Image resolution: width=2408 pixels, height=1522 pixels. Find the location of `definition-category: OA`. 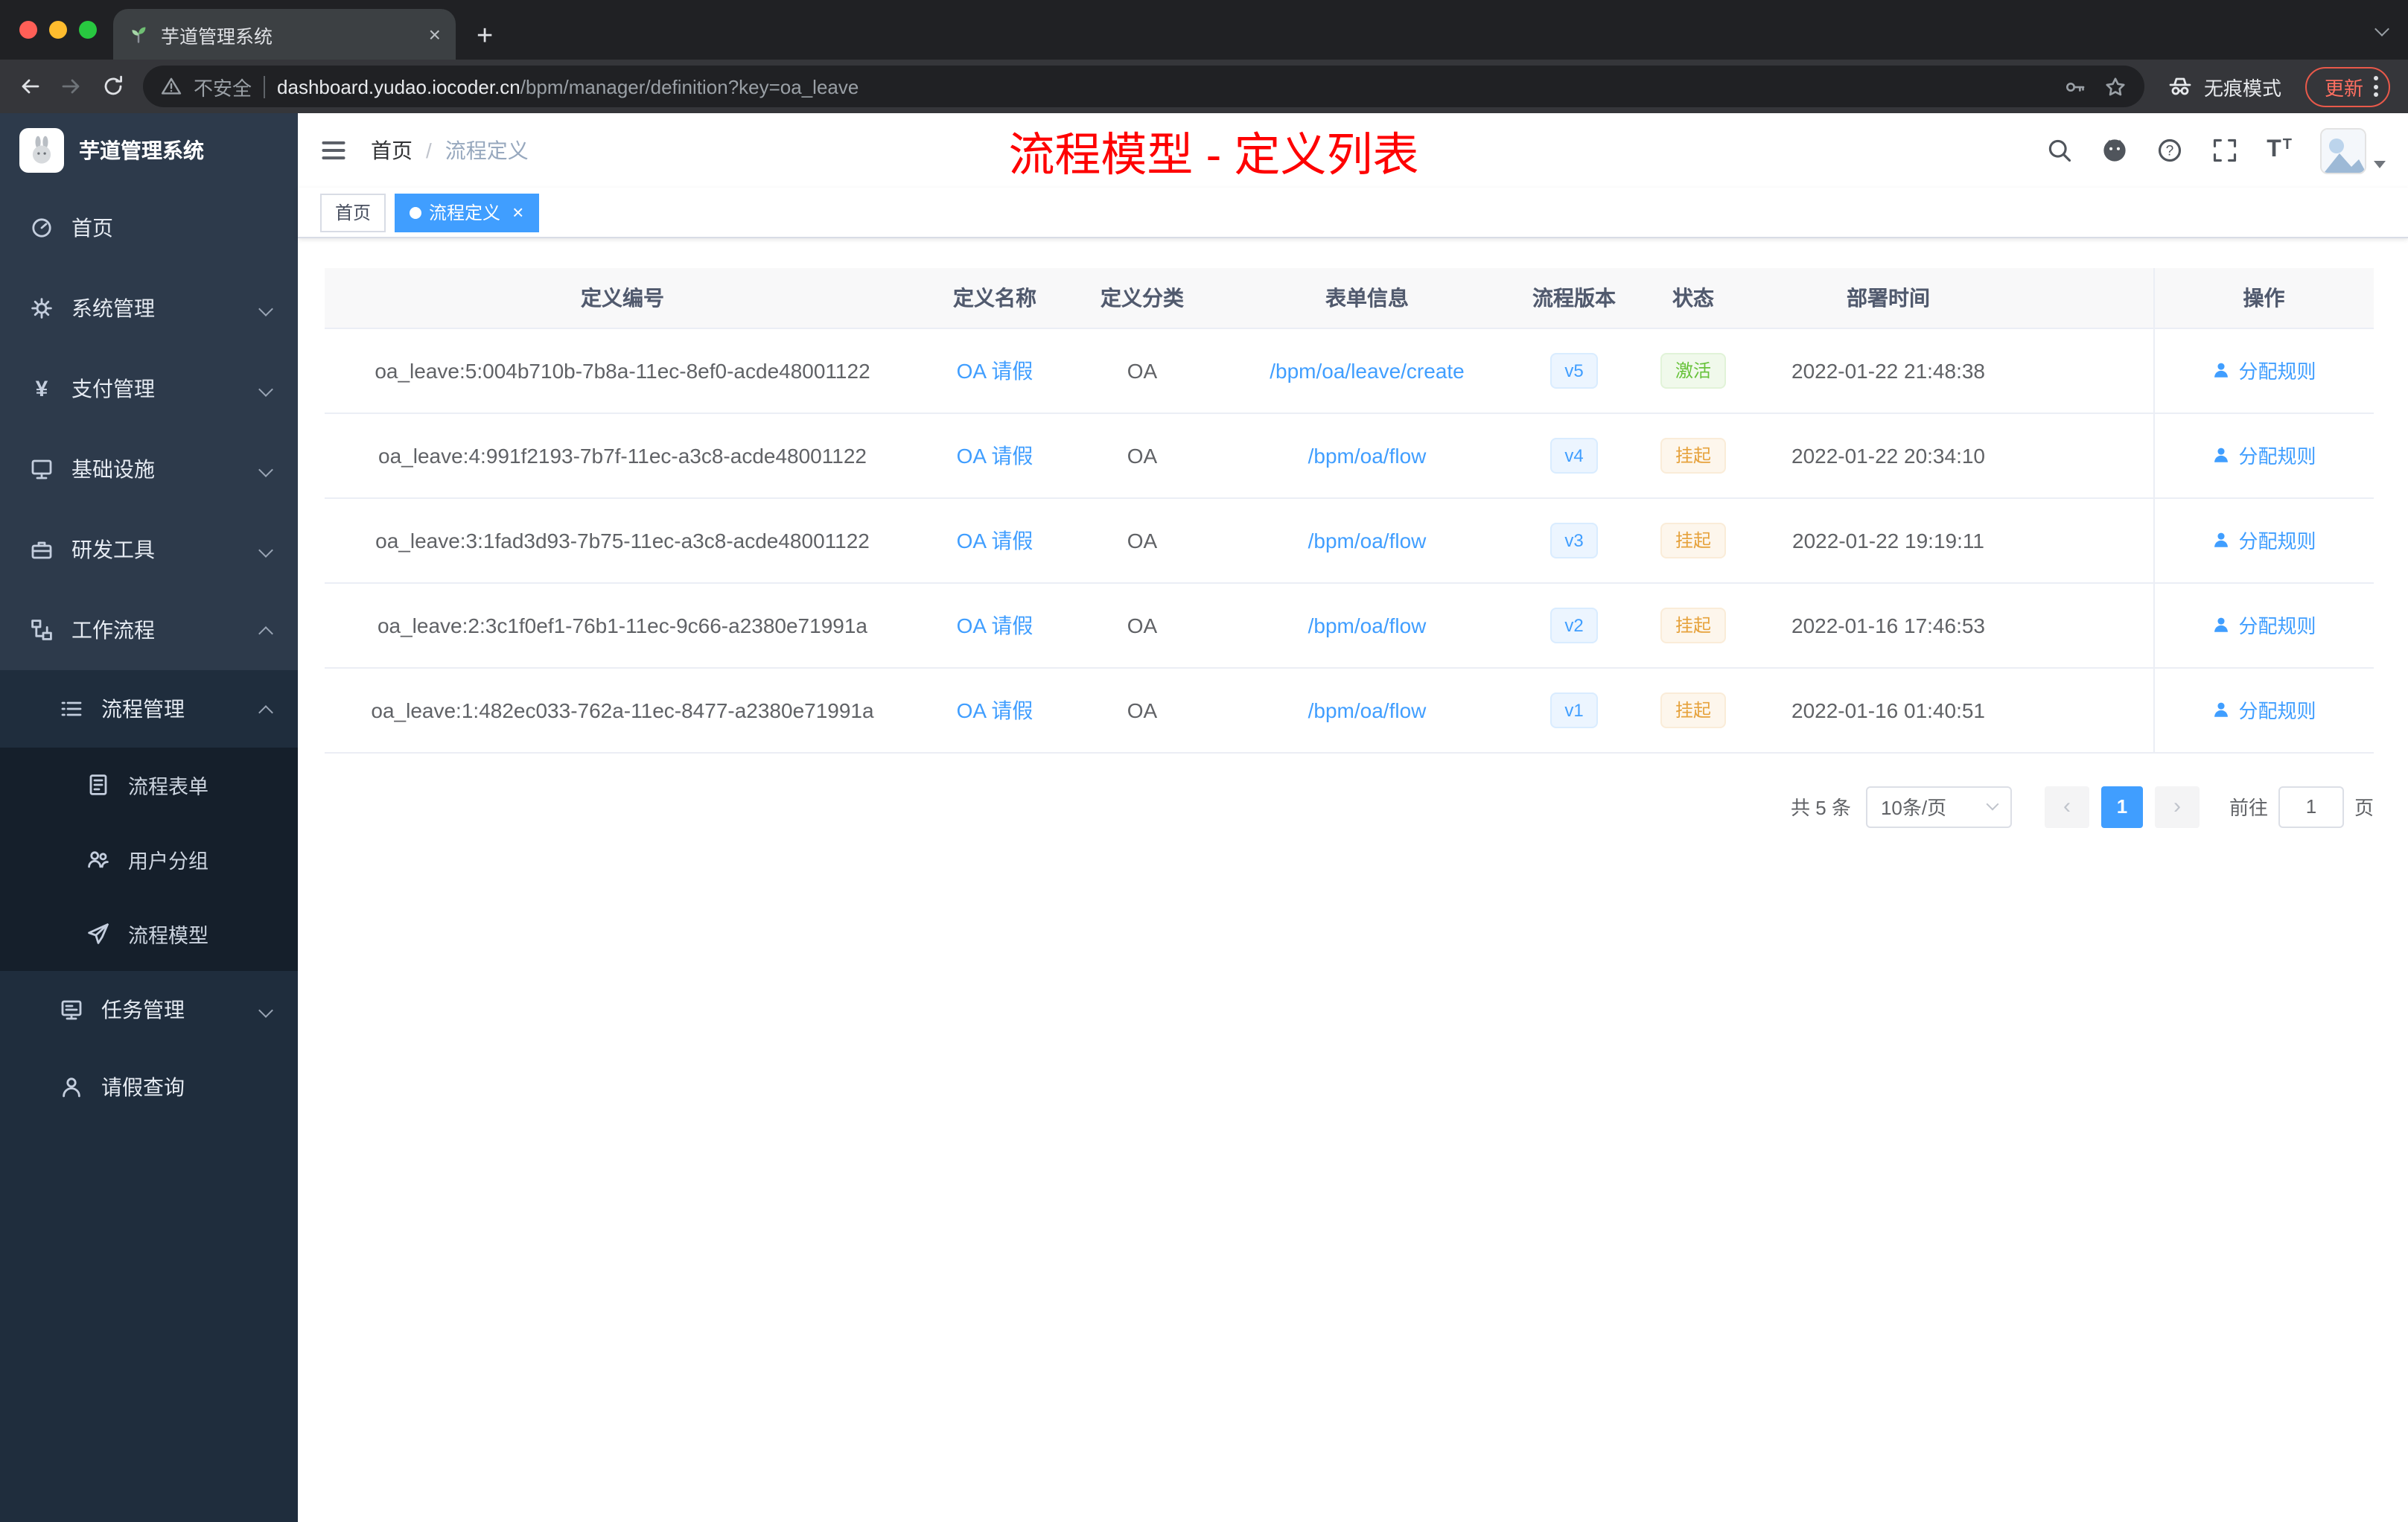

definition-category: OA is located at coordinates (1142, 370).